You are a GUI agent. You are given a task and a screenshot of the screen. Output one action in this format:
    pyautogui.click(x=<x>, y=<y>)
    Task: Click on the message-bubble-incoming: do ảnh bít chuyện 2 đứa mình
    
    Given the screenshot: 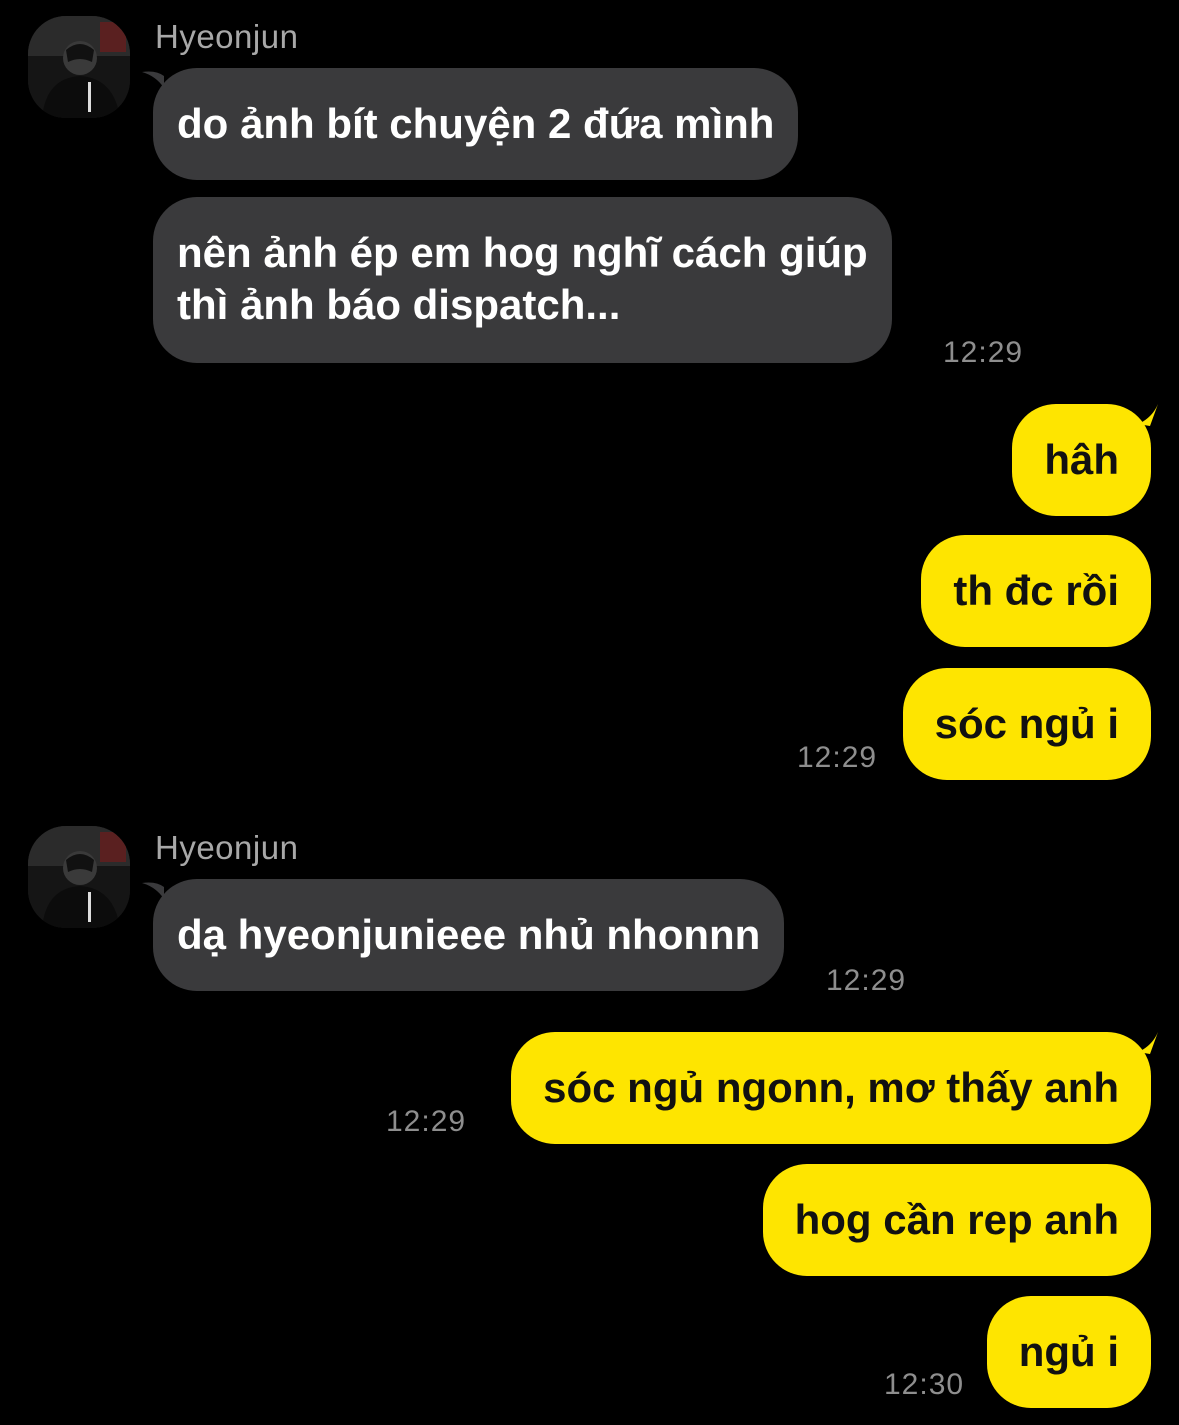 What is the action you would take?
    pyautogui.click(x=476, y=124)
    